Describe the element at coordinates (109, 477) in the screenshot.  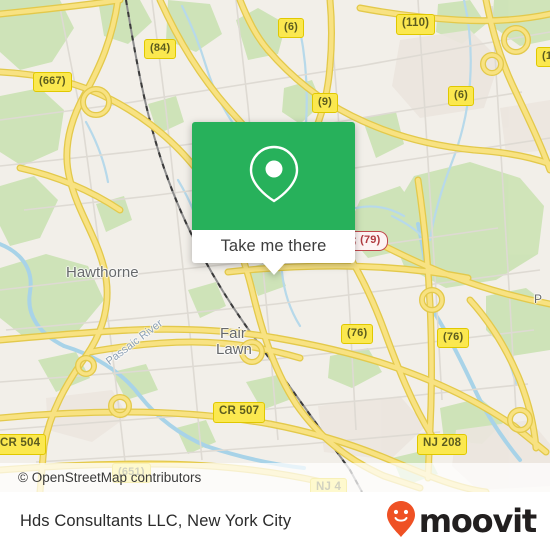
I see `openstreetmap-attribution-text: © OpenStreetMap contributors` at that location.